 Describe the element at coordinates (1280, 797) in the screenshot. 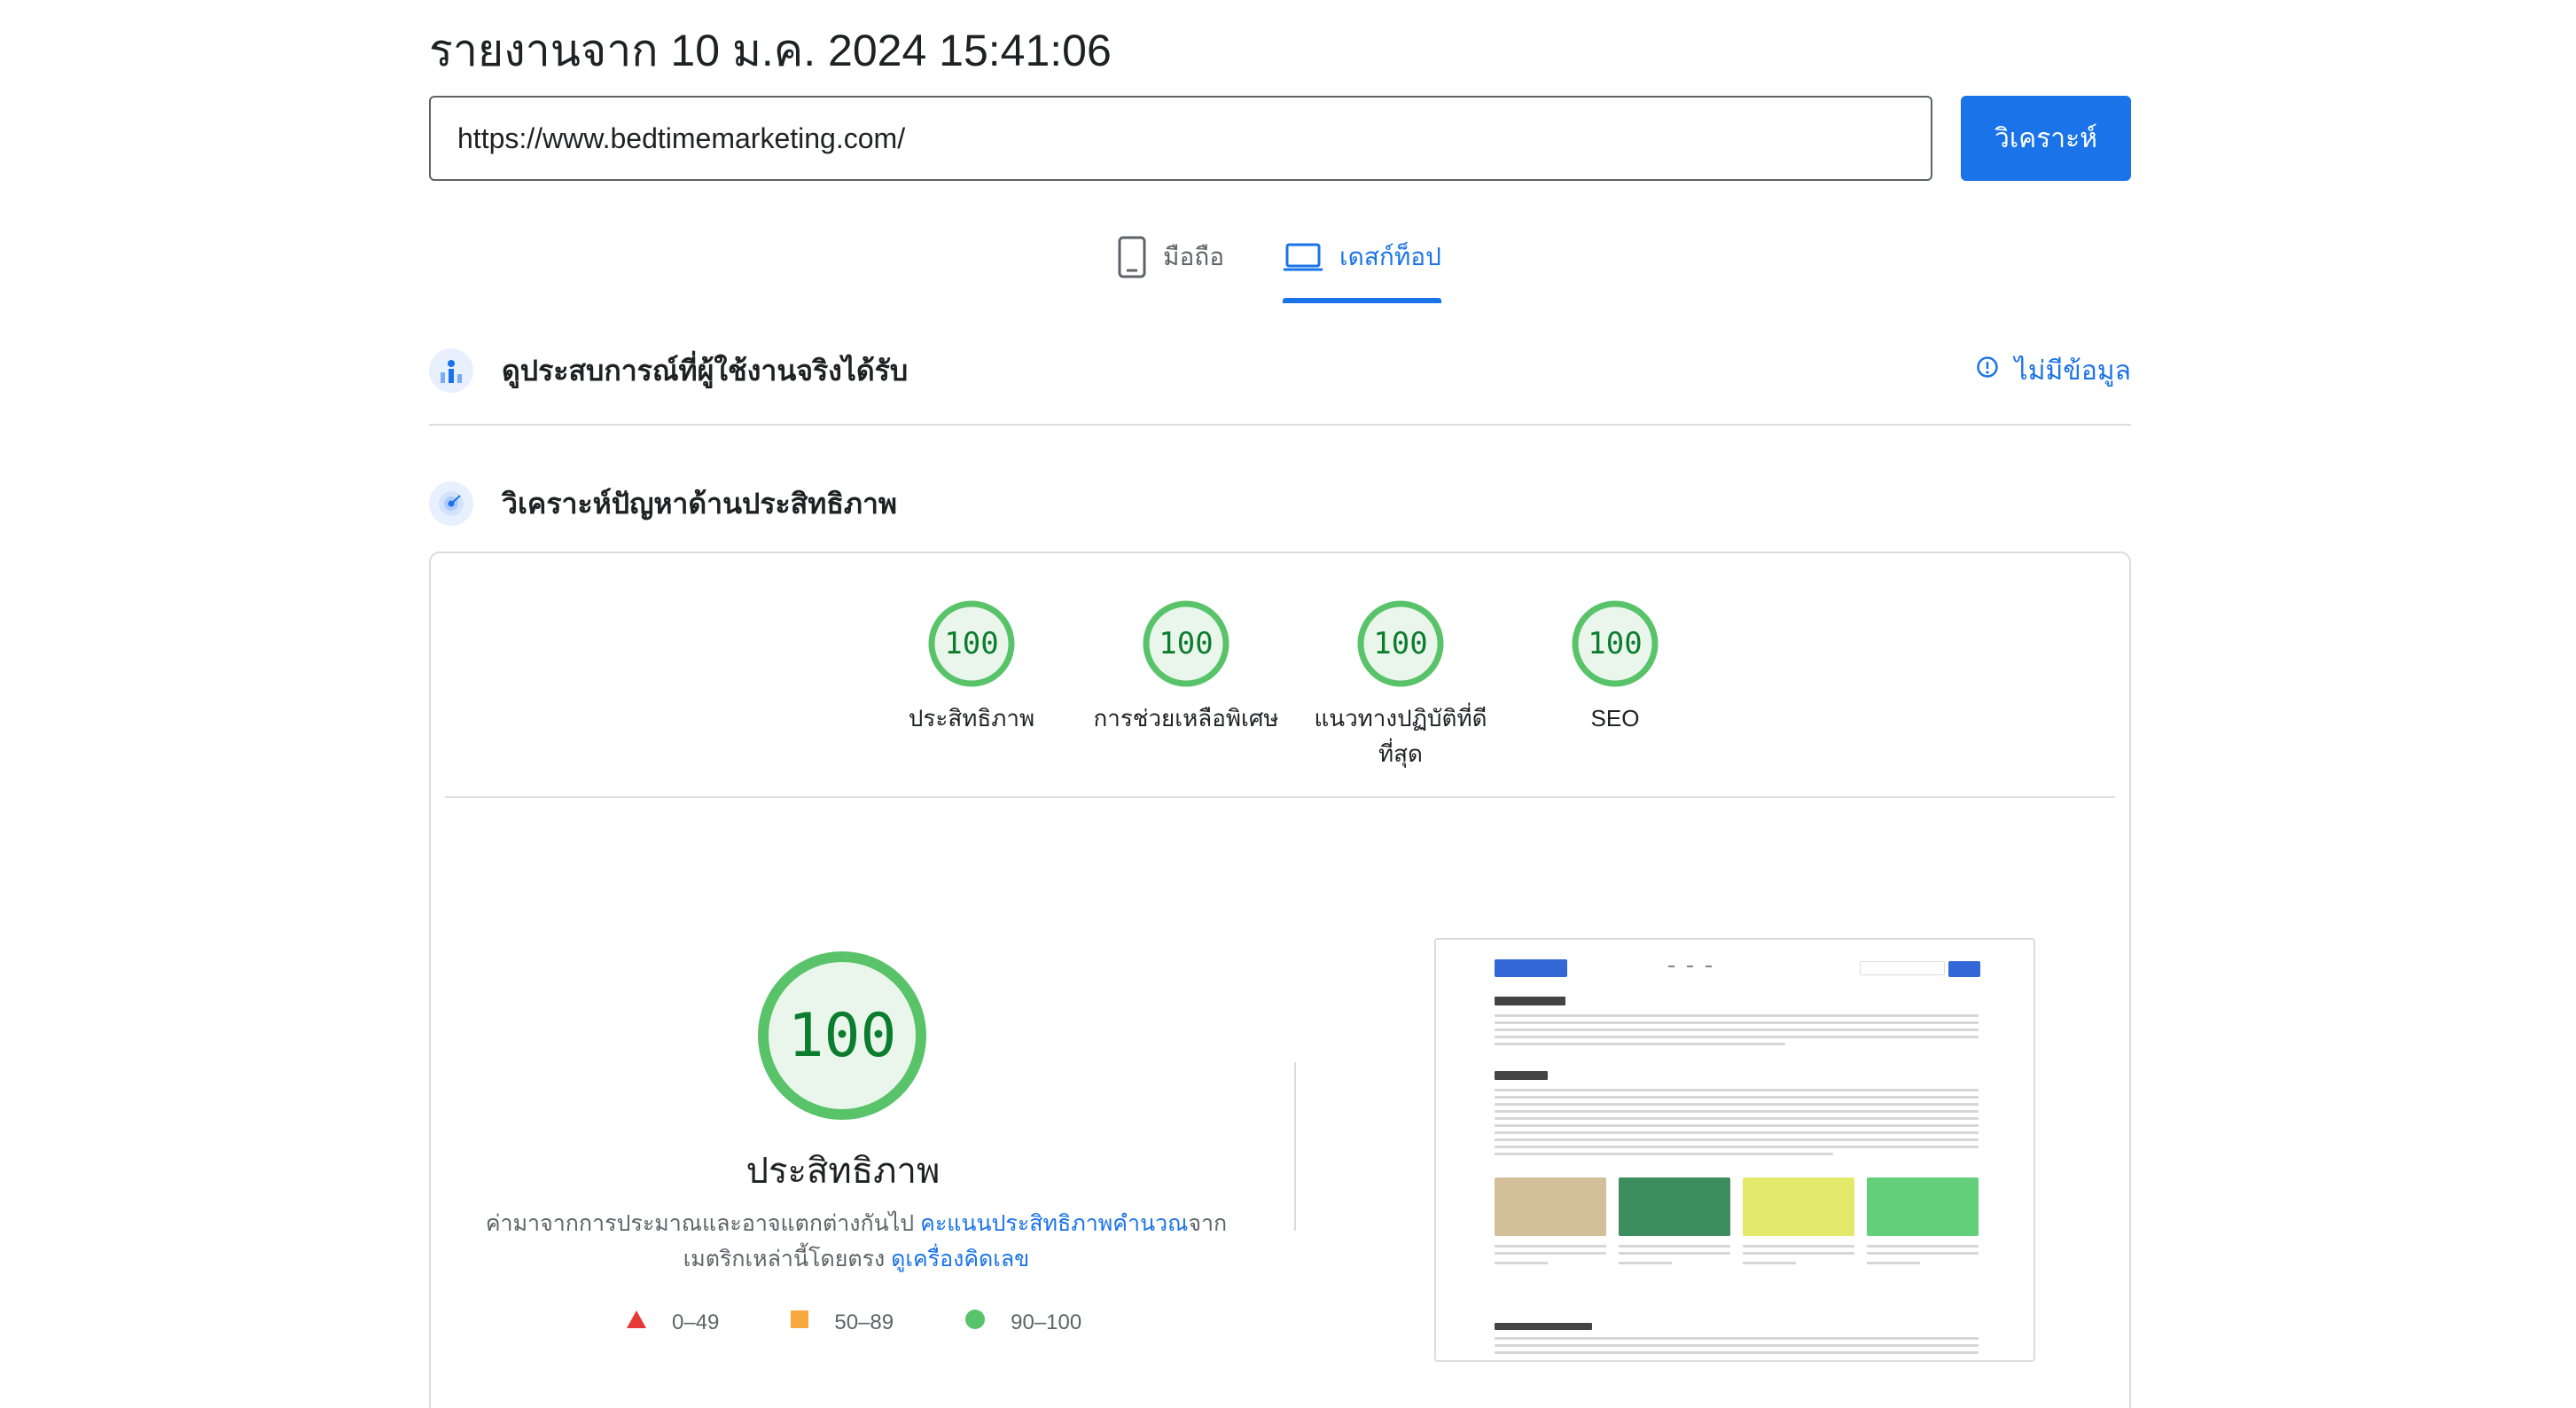

I see `gauges-divider` at that location.